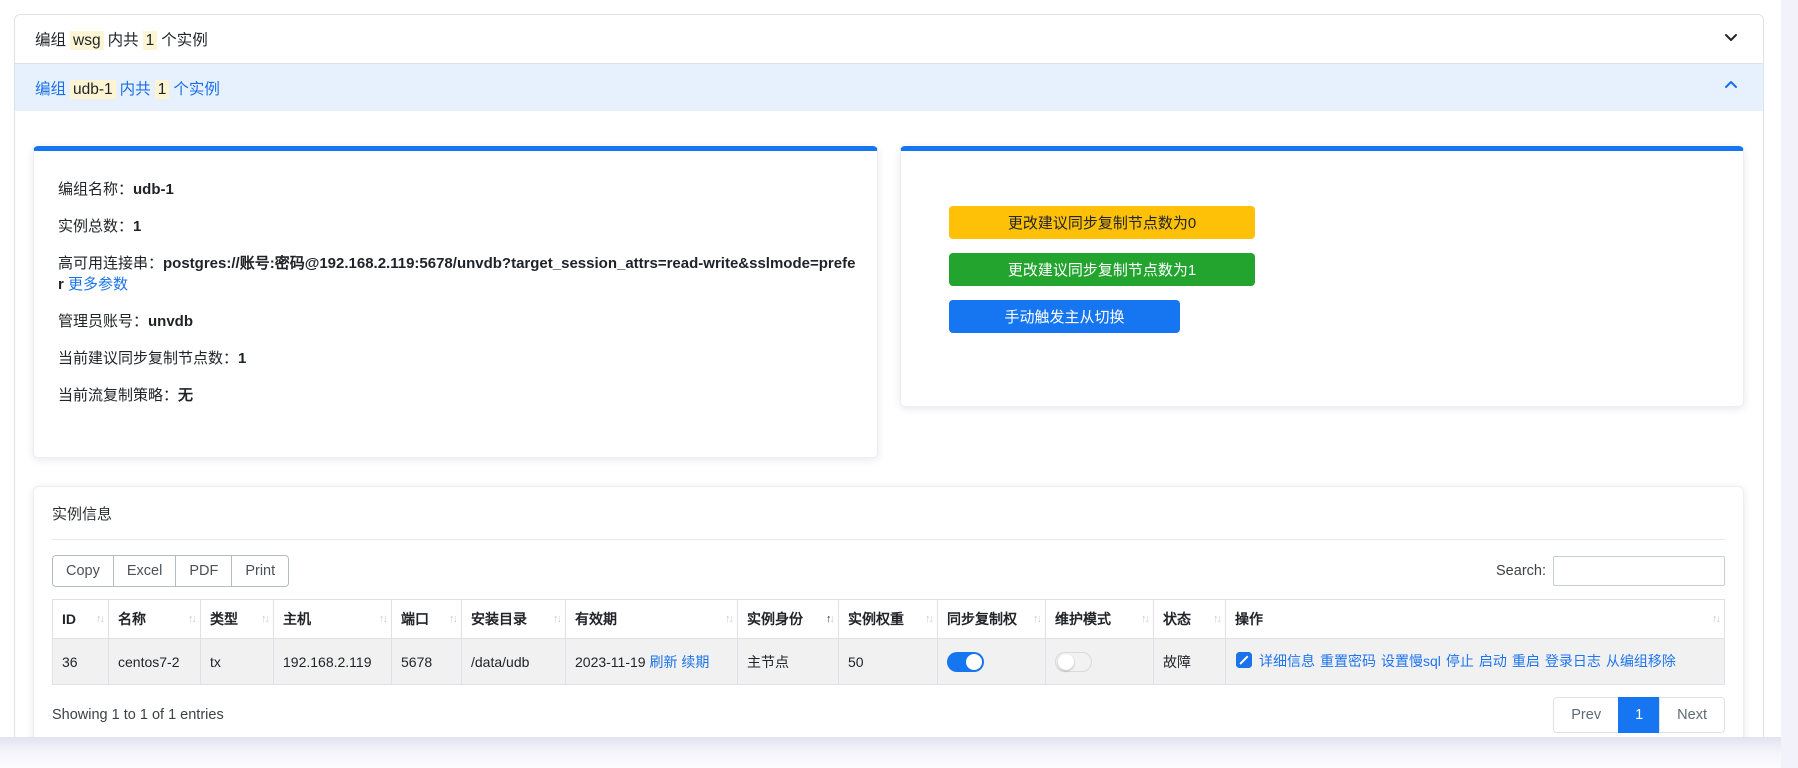  I want to click on manual-failover-button: 手动触发主从切换, so click(1064, 316).